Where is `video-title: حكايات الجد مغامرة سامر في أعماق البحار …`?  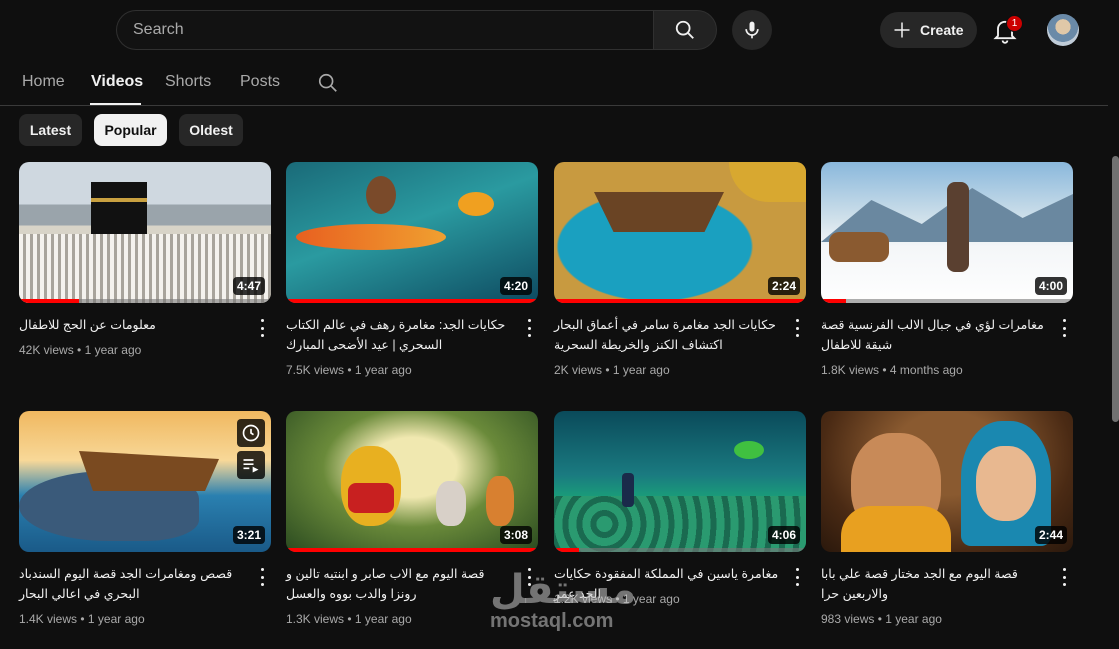 video-title: حكايات الجد مغامرة سامر في أعماق البحار … is located at coordinates (666, 335).